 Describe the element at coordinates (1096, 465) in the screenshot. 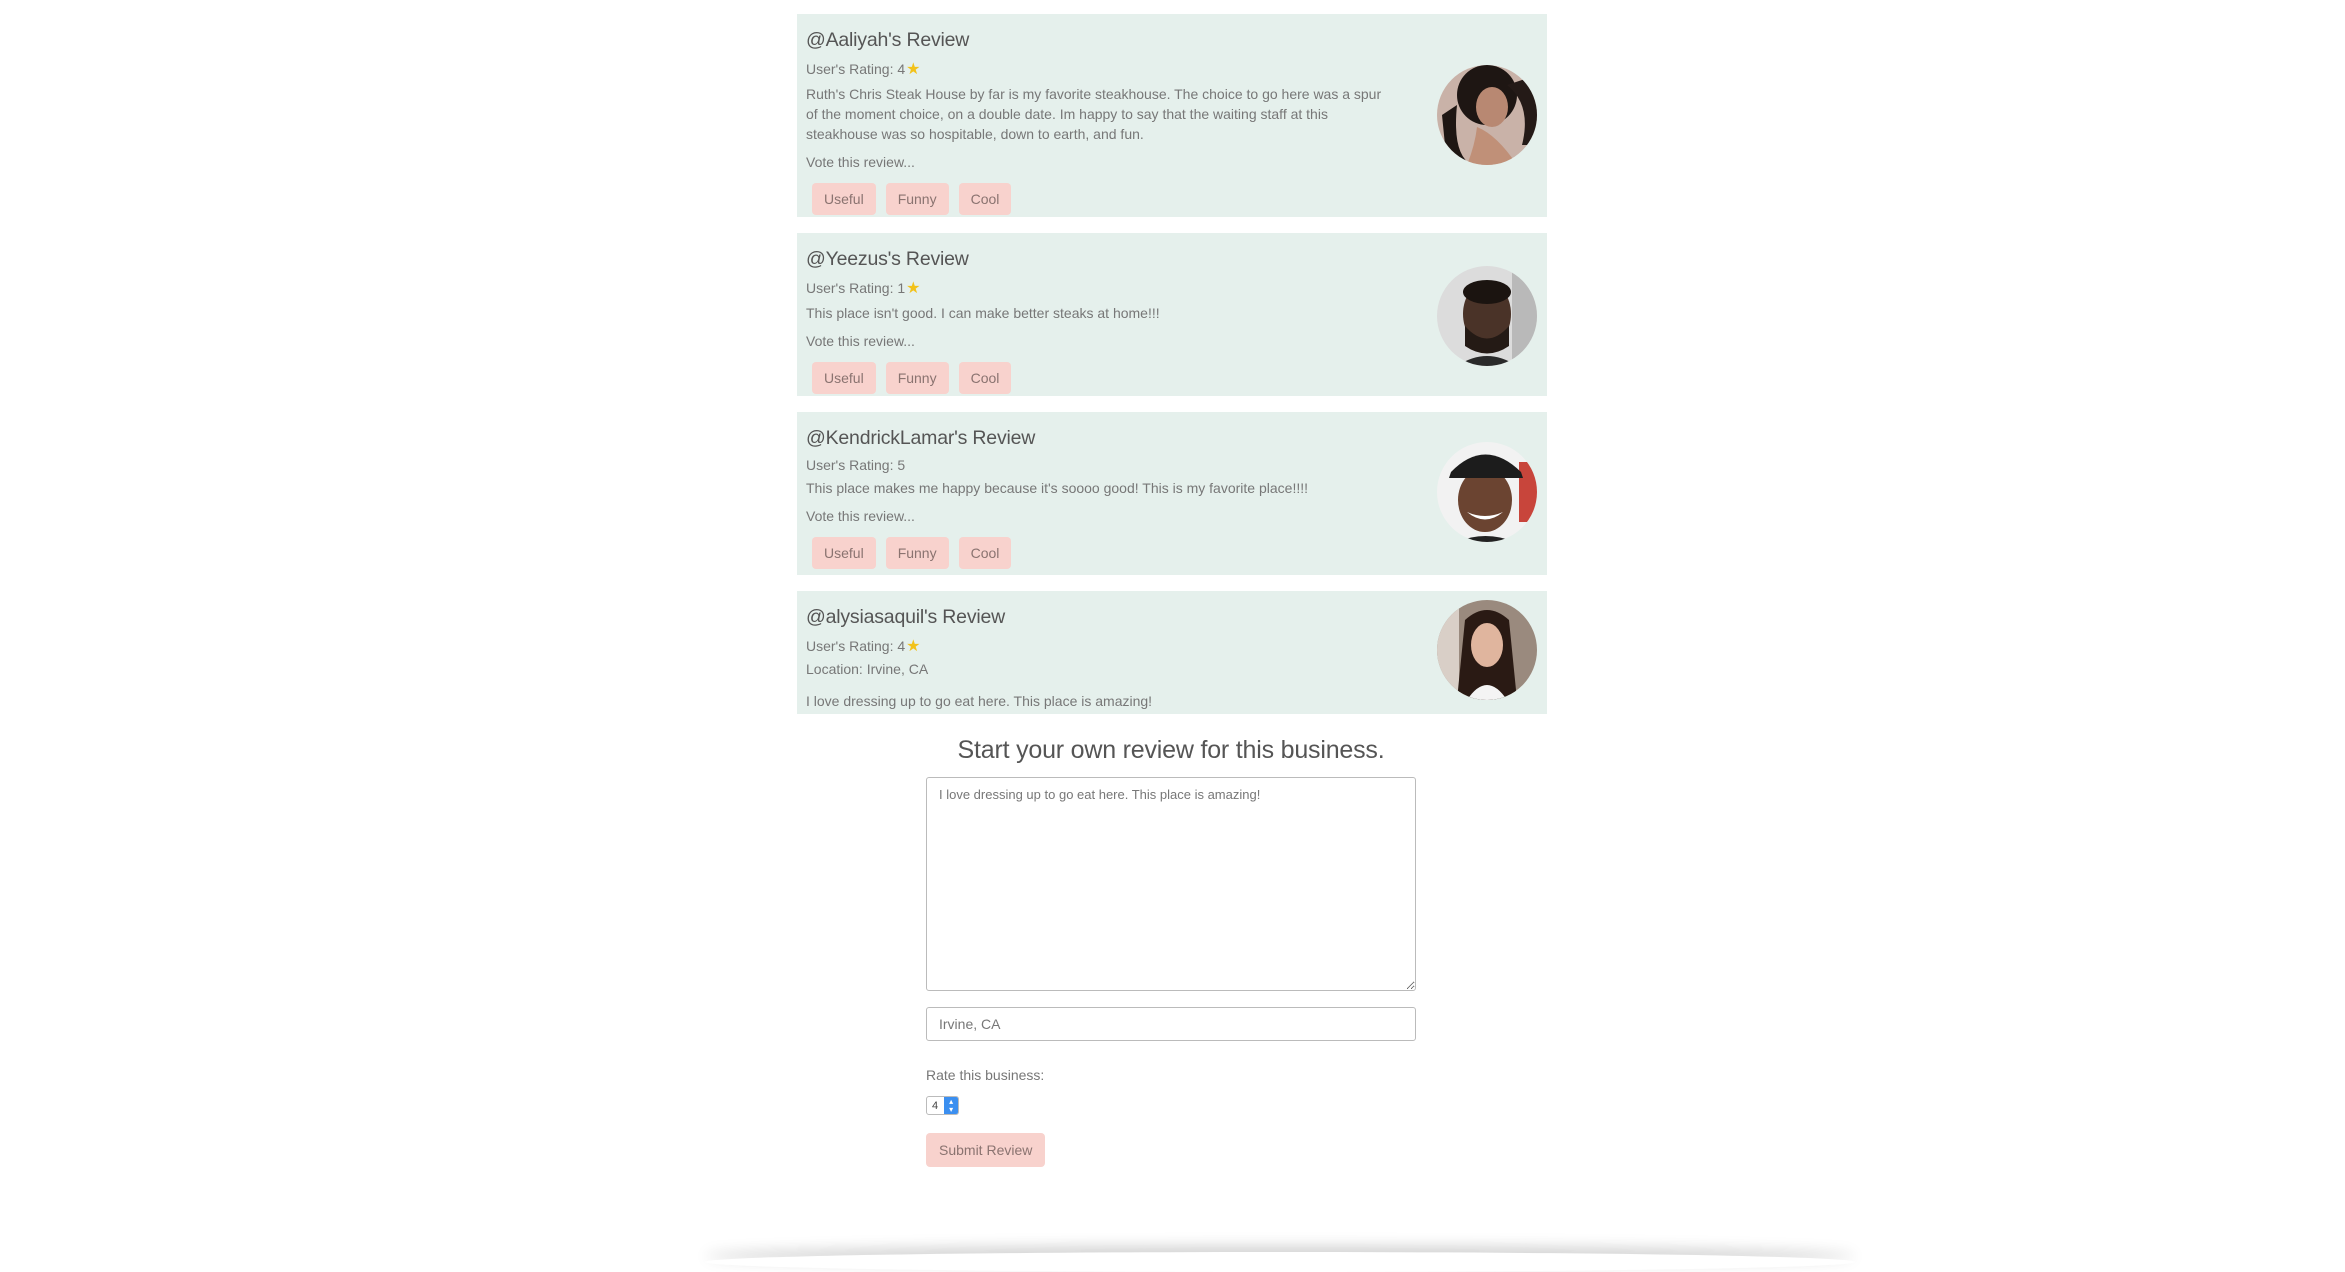

I see `user-rating: User's Rating: 5` at that location.